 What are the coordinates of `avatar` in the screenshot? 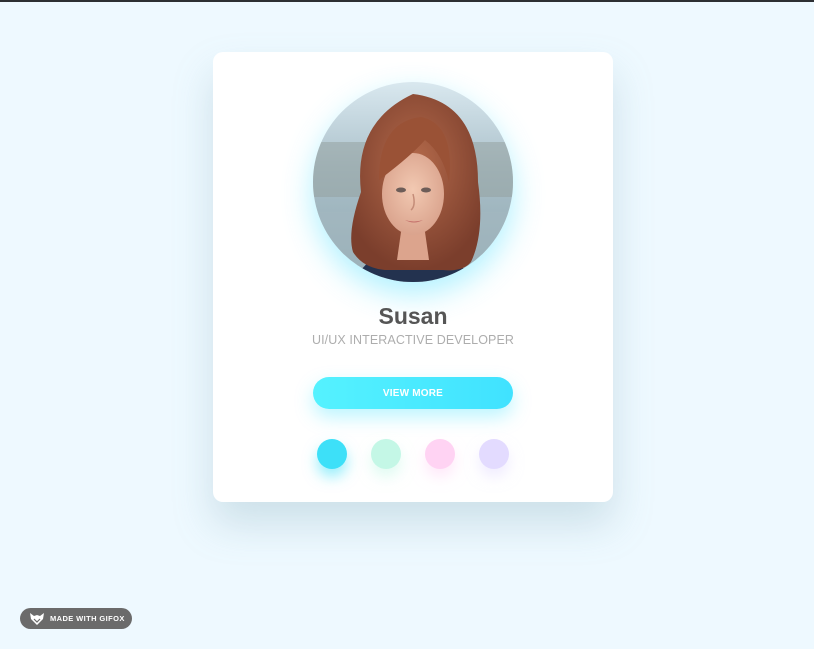 It's located at (413, 182).